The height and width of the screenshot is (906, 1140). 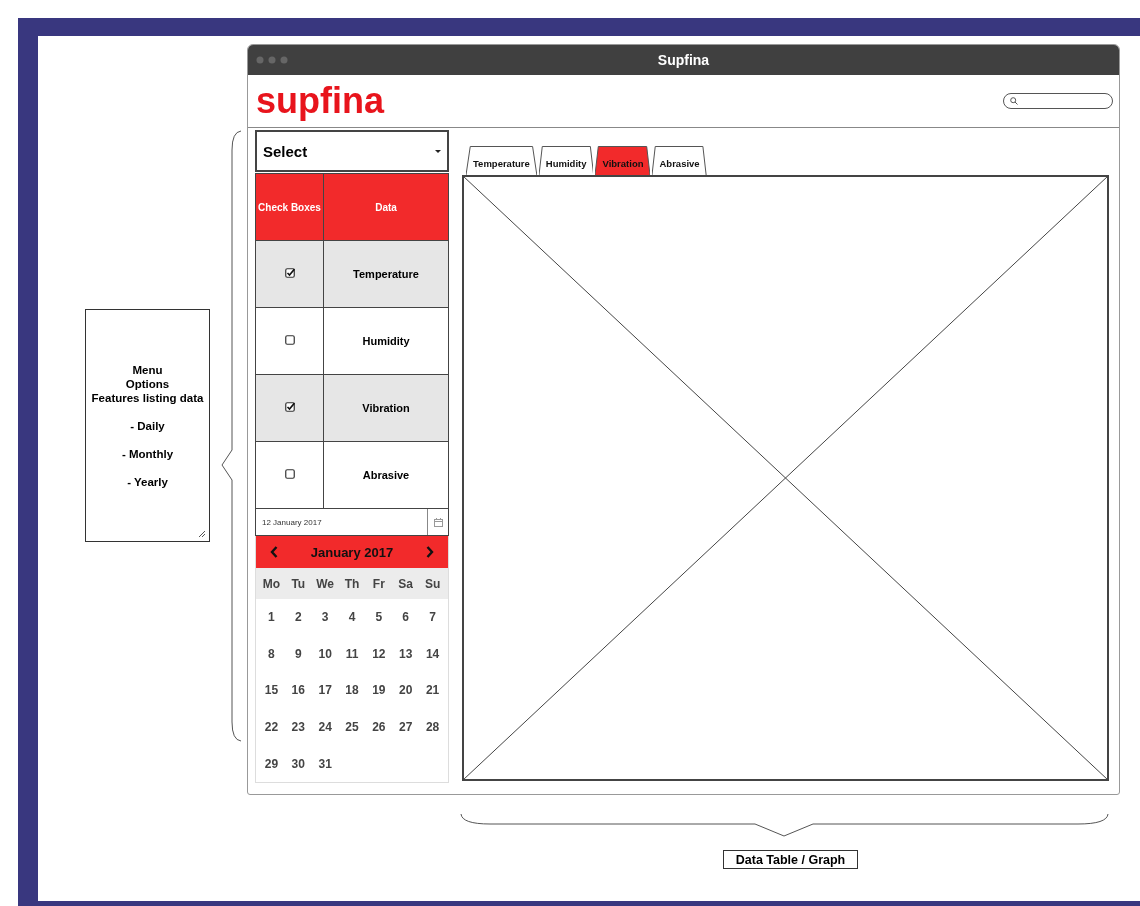 What do you see at coordinates (271, 690) in the screenshot?
I see `calendar-day: 15` at bounding box center [271, 690].